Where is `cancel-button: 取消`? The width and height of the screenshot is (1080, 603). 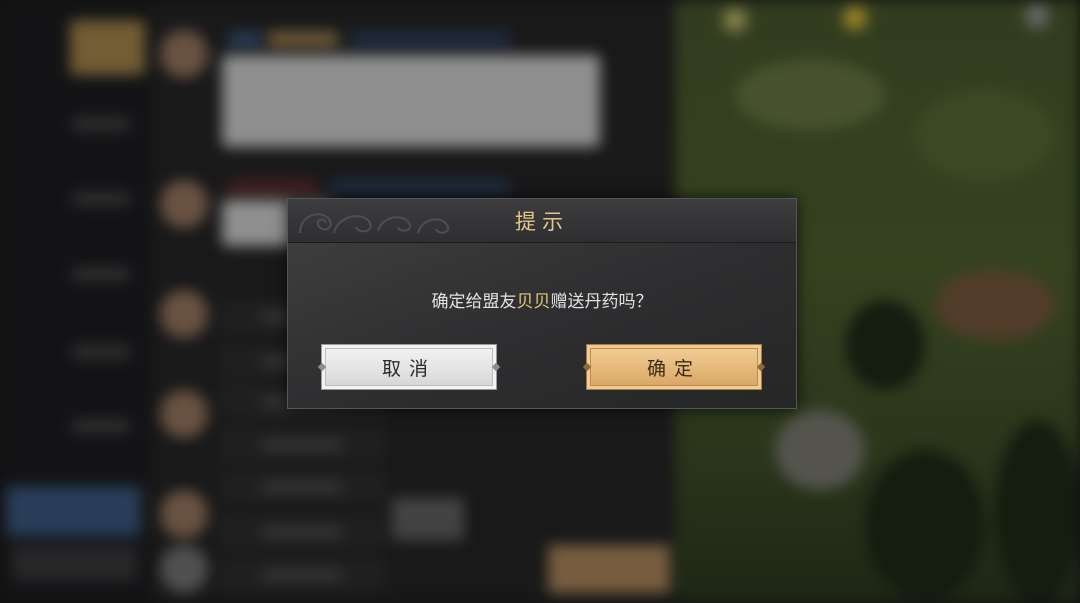 cancel-button: 取消 is located at coordinates (409, 367).